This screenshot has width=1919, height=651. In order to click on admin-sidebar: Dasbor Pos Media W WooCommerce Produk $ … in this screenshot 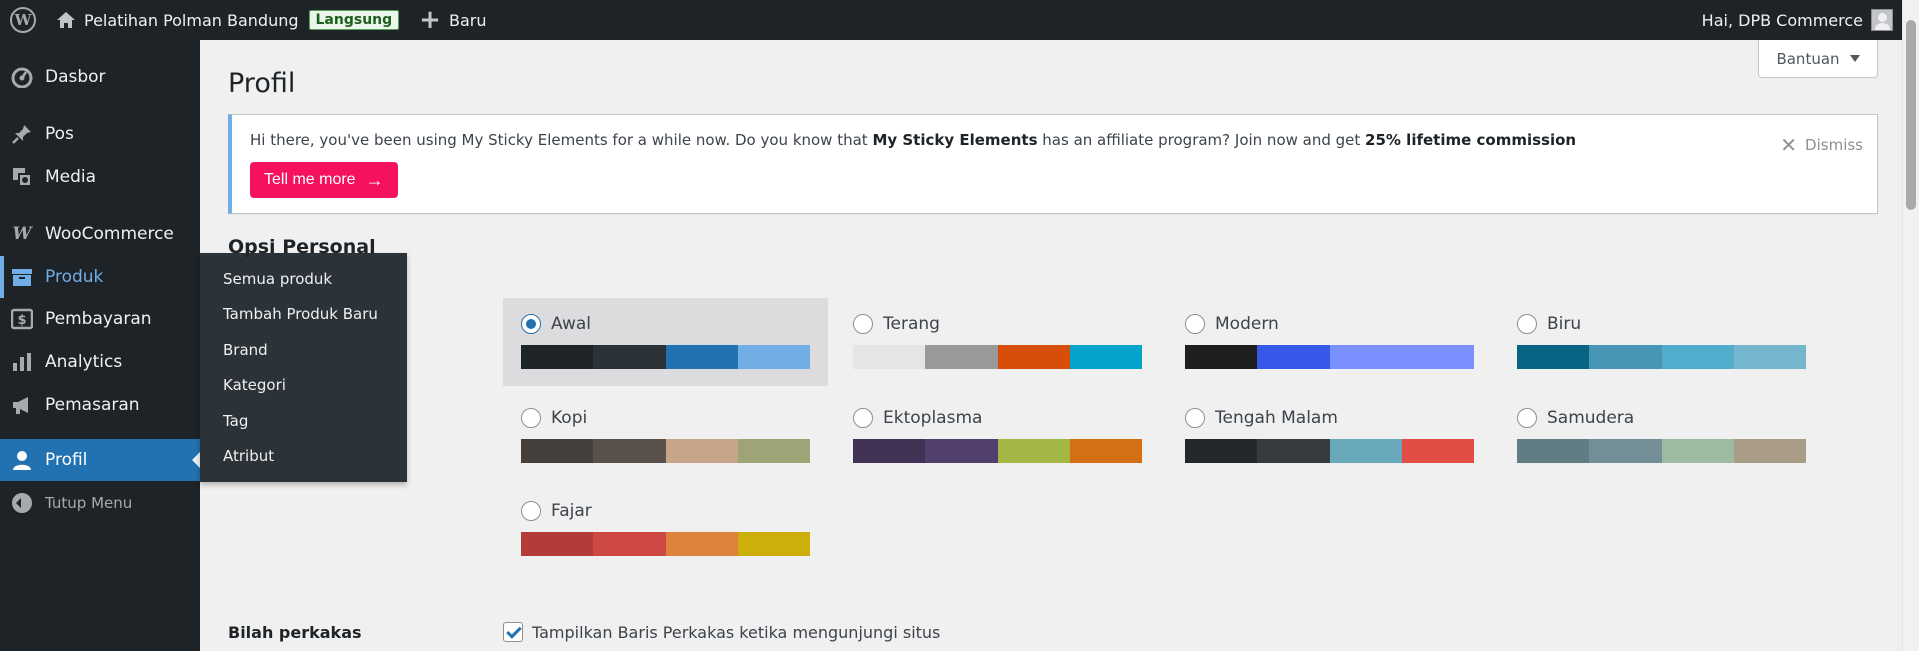, I will do `click(104, 345)`.